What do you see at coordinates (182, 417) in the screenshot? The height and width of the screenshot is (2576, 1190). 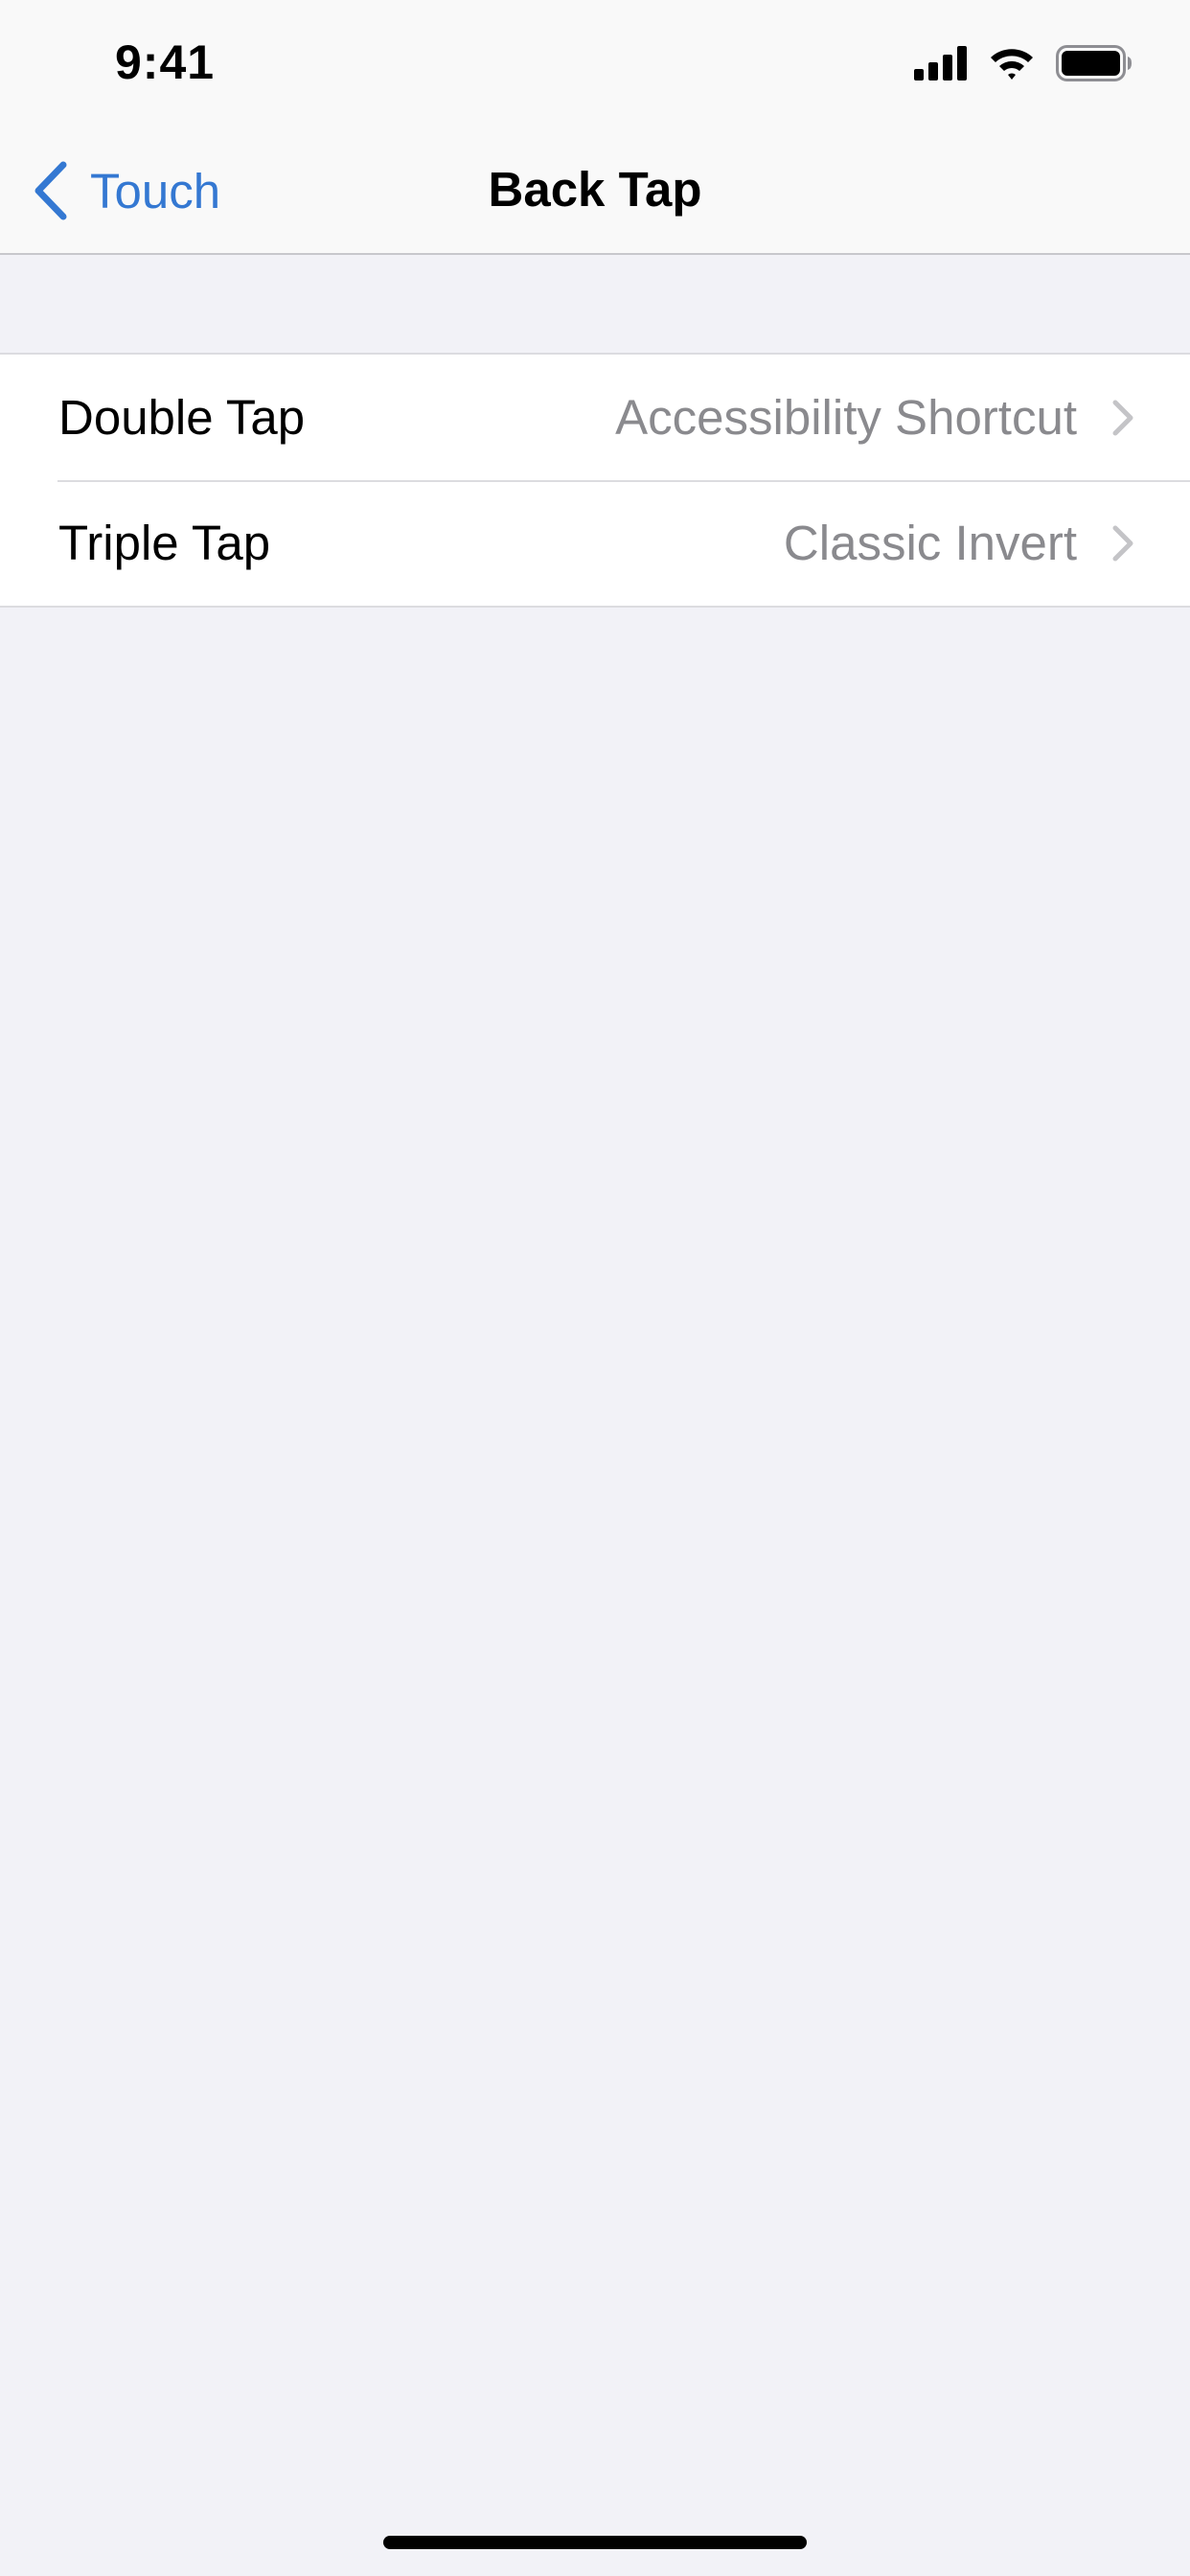 I see `double-tap-label: Double Tap` at bounding box center [182, 417].